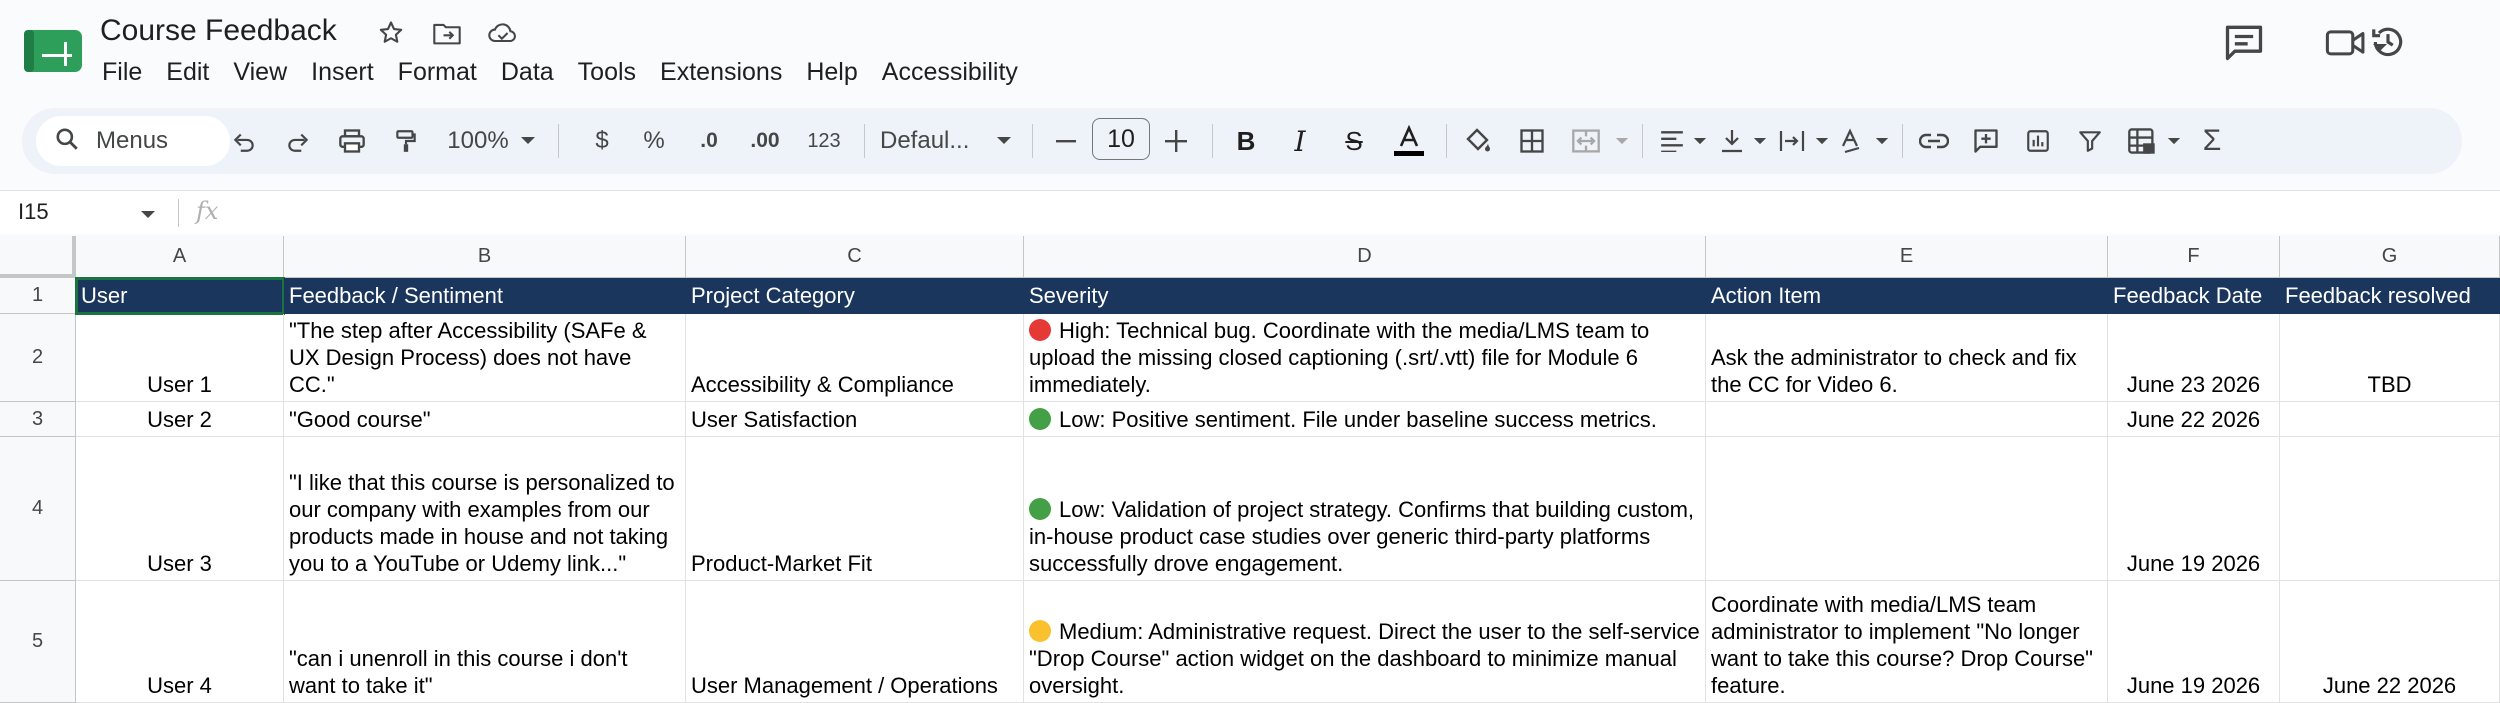 This screenshot has width=2500, height=703. I want to click on formula-input, so click(1340, 213).